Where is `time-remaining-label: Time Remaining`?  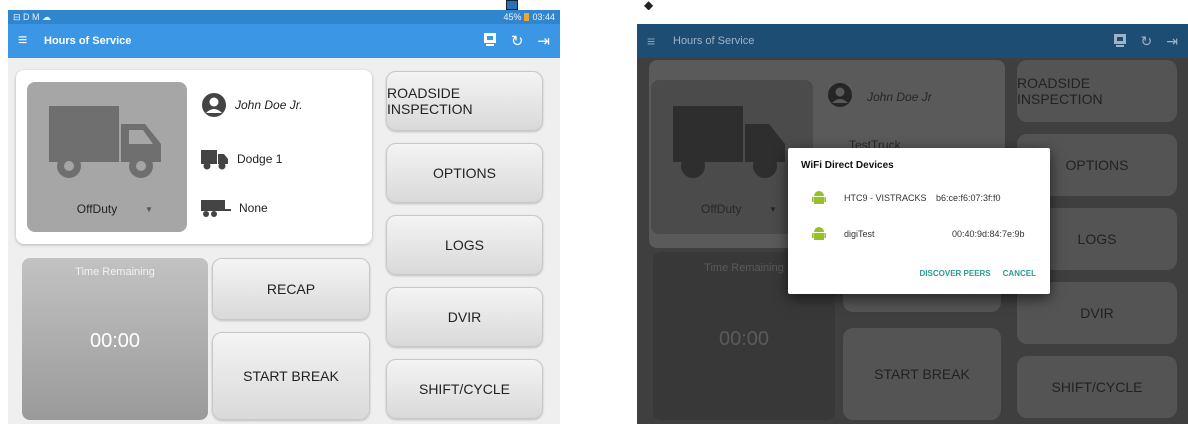 time-remaining-label: Time Remaining is located at coordinates (115, 272).